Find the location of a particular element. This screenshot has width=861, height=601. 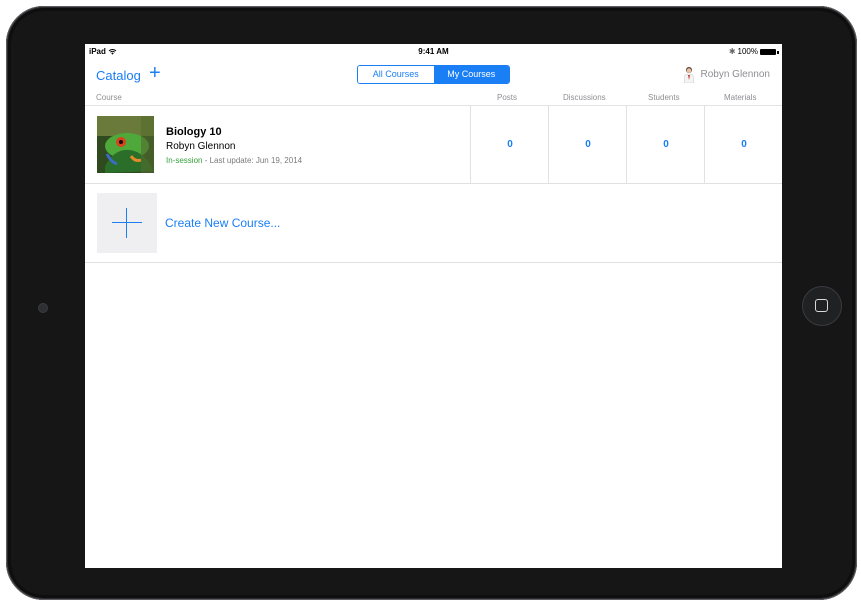

home-button-square-icon is located at coordinates (821, 305).